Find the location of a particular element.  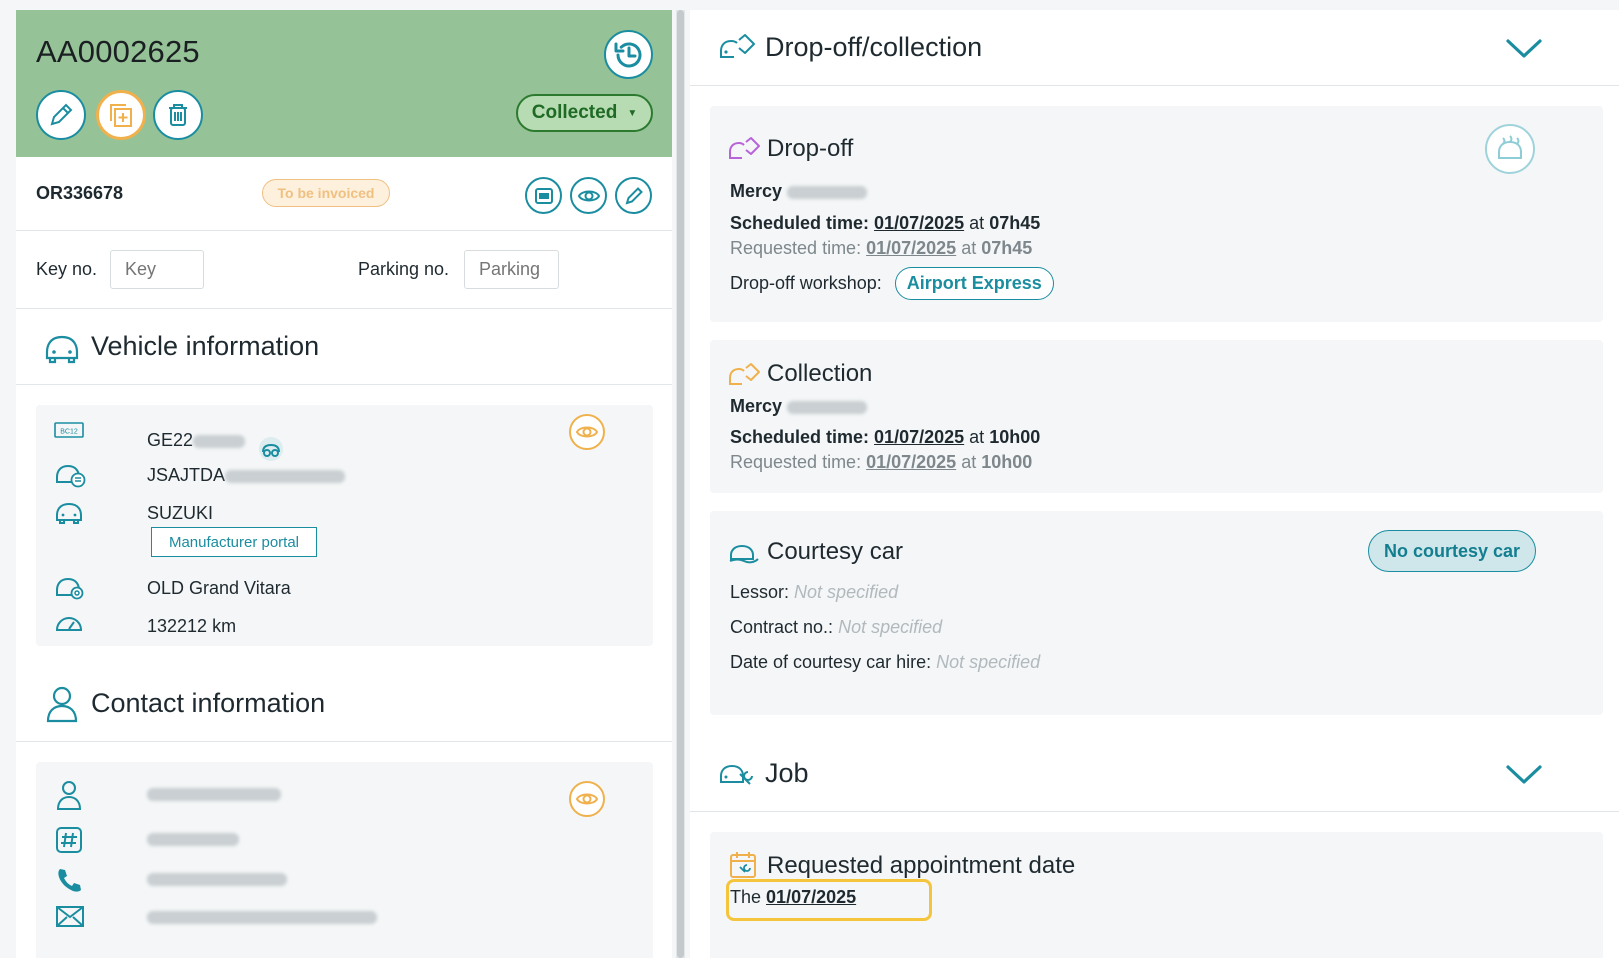

hire-date-value: Not specified is located at coordinates (988, 662).